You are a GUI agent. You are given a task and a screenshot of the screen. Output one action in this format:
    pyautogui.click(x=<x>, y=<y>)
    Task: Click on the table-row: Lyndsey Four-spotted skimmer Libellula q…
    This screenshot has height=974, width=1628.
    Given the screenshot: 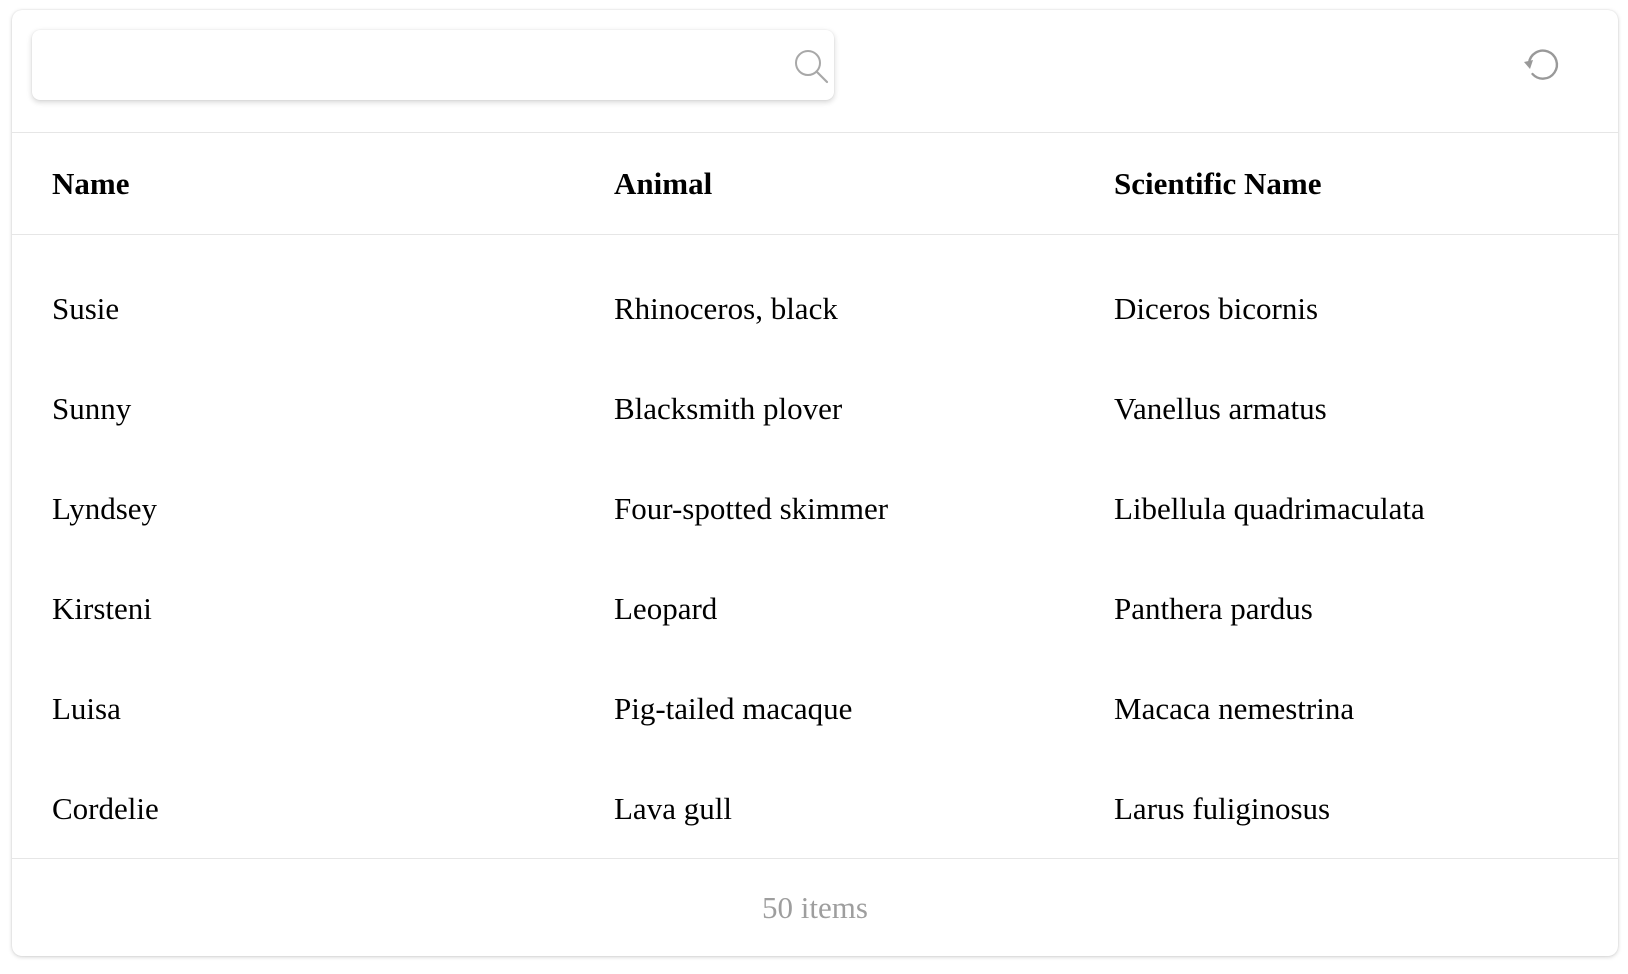 What is the action you would take?
    pyautogui.click(x=815, y=509)
    